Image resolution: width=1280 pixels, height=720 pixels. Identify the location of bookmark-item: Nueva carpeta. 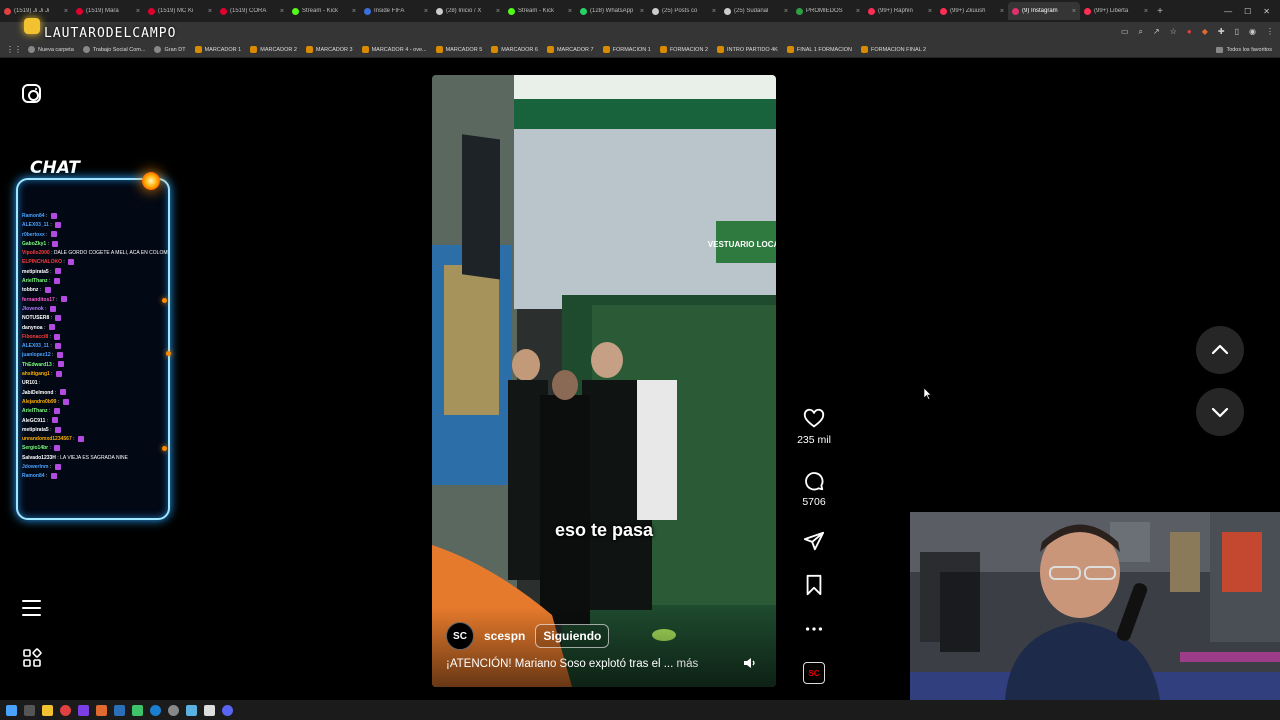
(51, 49).